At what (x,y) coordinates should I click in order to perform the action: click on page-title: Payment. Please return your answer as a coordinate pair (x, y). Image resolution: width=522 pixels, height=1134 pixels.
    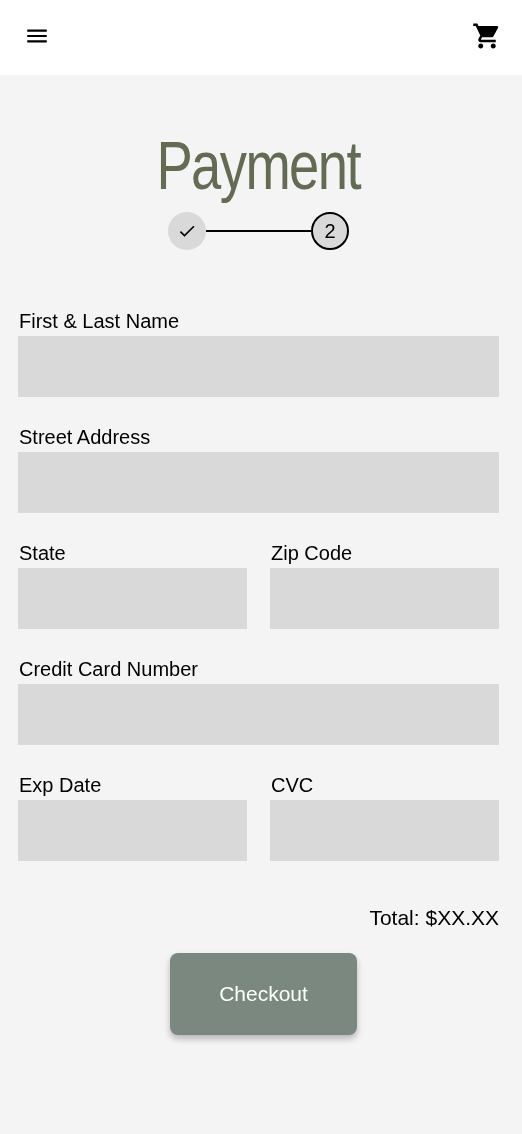
    Looking at the image, I should click on (258, 165).